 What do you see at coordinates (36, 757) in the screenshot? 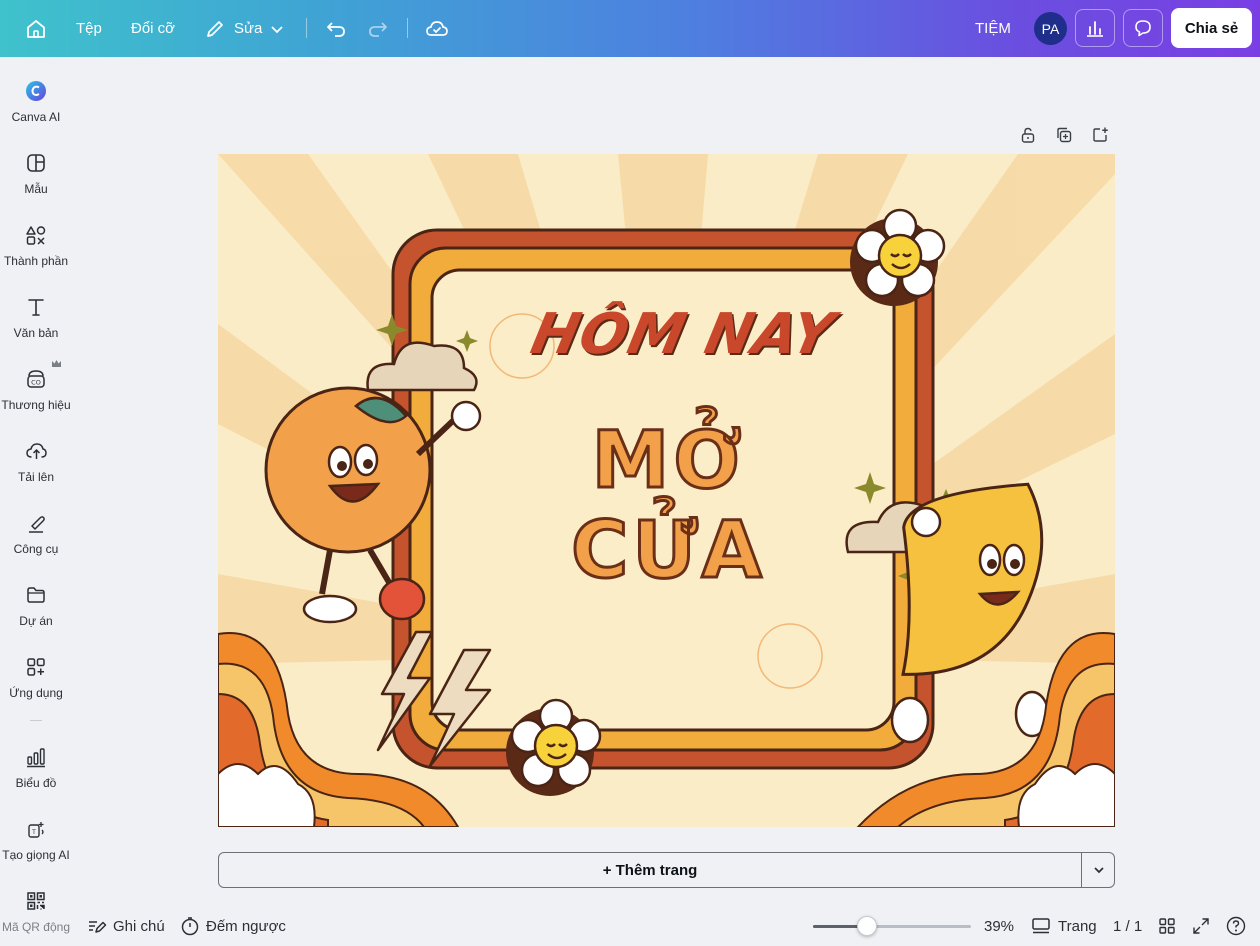
I see `charts-icon` at bounding box center [36, 757].